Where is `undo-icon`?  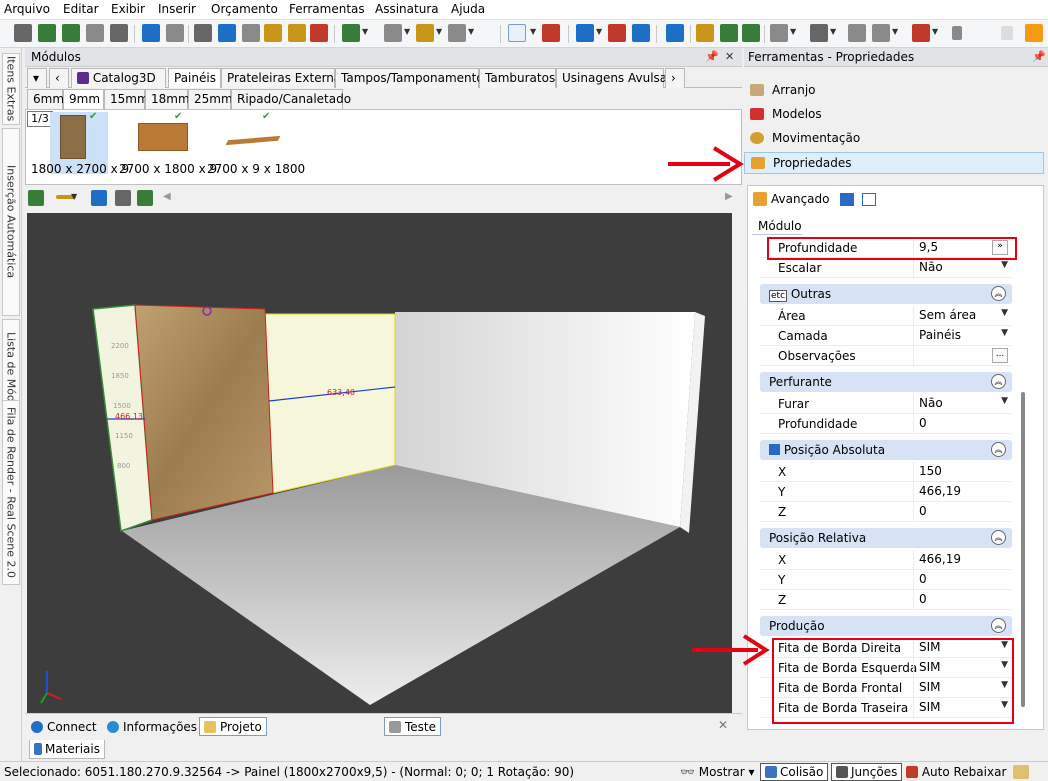 undo-icon is located at coordinates (151, 33).